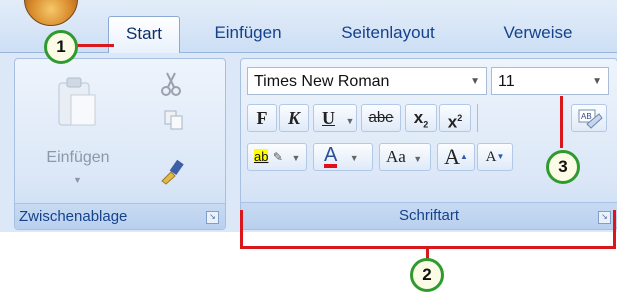 Image resolution: width=617 pixels, height=304 pixels. Describe the element at coordinates (500, 156) in the screenshot. I see `shrink-arrow-icon: ▼` at that location.